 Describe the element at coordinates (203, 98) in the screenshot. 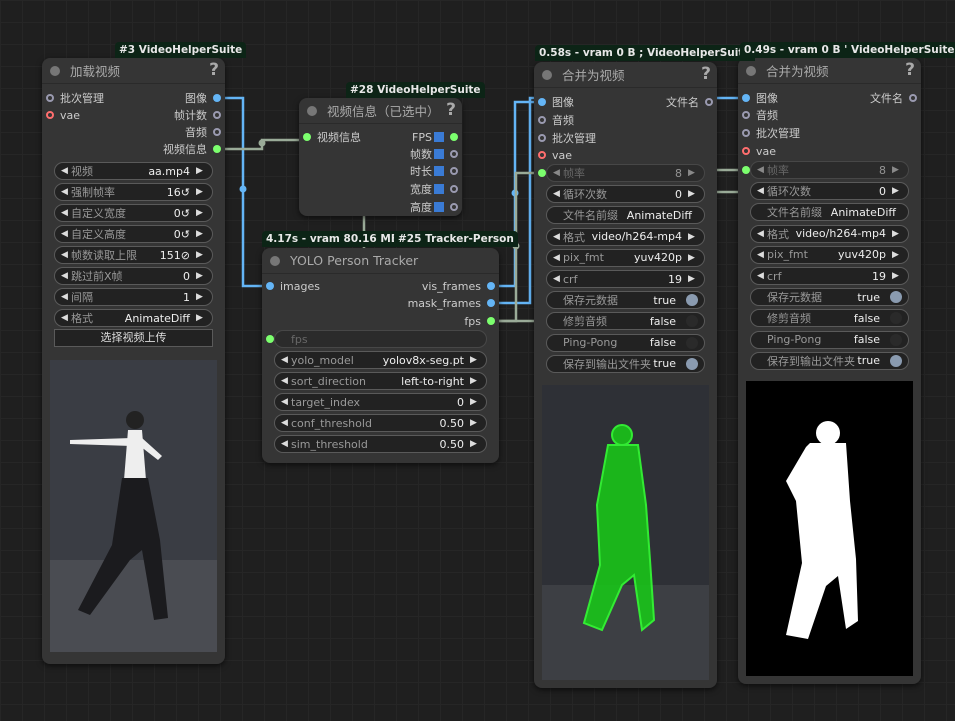

I see `output-slot: 图像` at that location.